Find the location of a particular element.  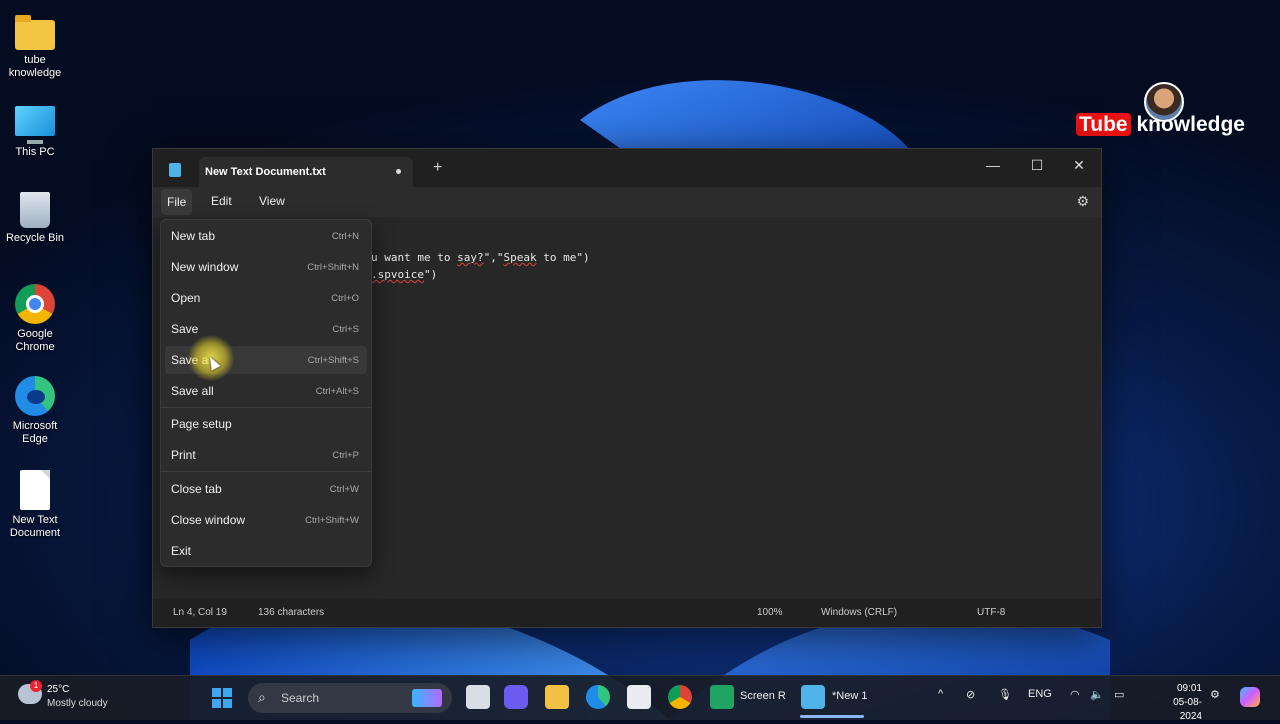

title-bar: New Text Document.txt + — ☐ ✕ is located at coordinates (627, 168).